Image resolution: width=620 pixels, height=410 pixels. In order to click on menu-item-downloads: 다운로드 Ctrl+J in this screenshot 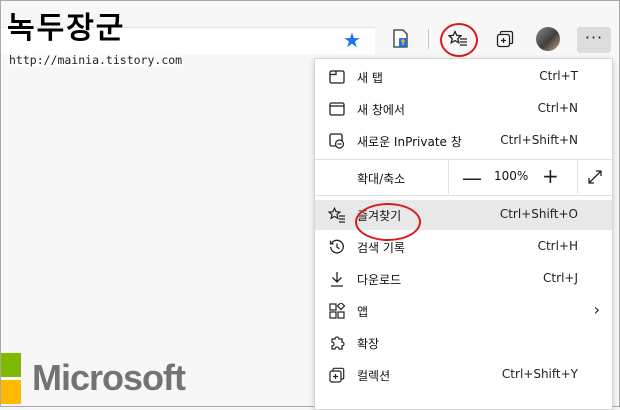, I will do `click(463, 279)`.